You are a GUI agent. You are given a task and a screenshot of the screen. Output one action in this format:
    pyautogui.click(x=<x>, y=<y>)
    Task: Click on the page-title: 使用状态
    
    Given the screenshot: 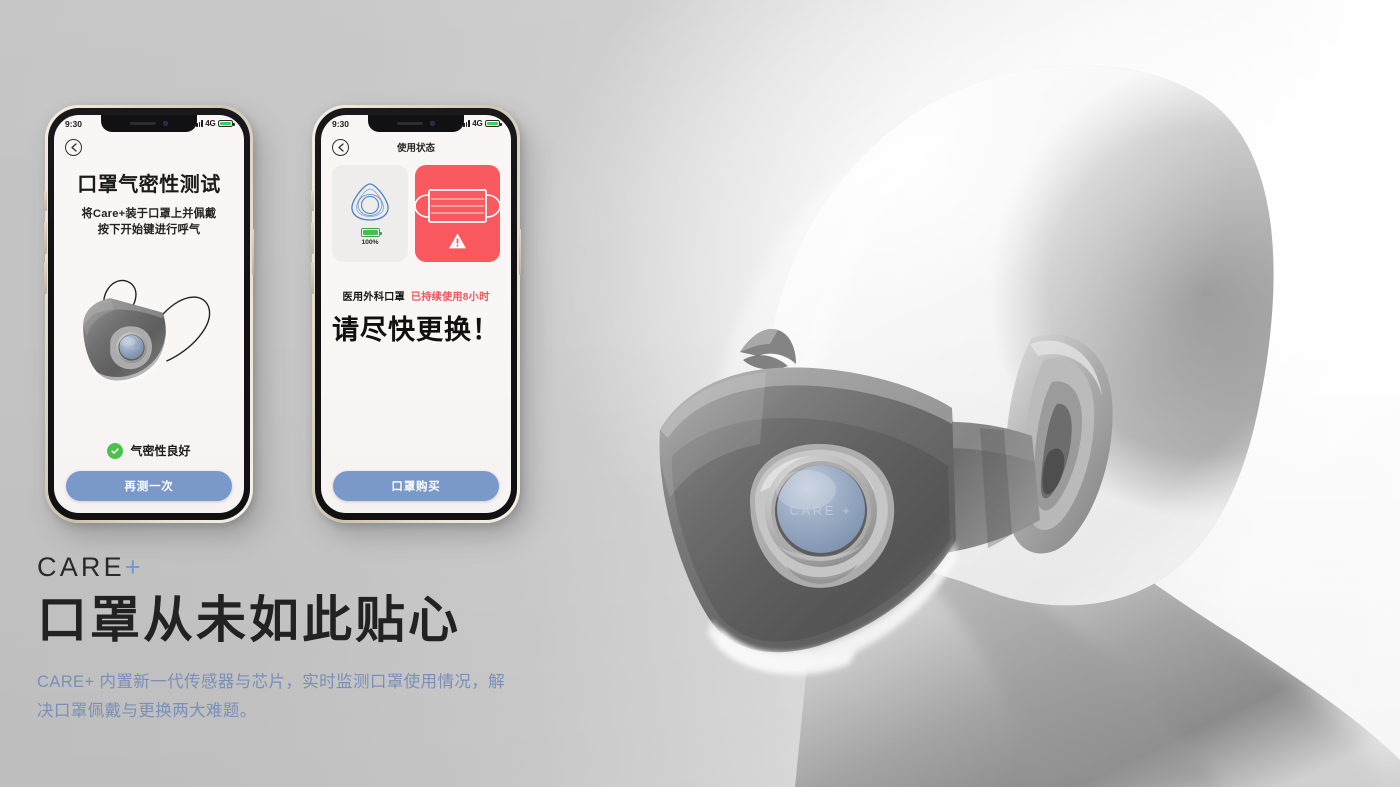 What is the action you would take?
    pyautogui.click(x=415, y=148)
    